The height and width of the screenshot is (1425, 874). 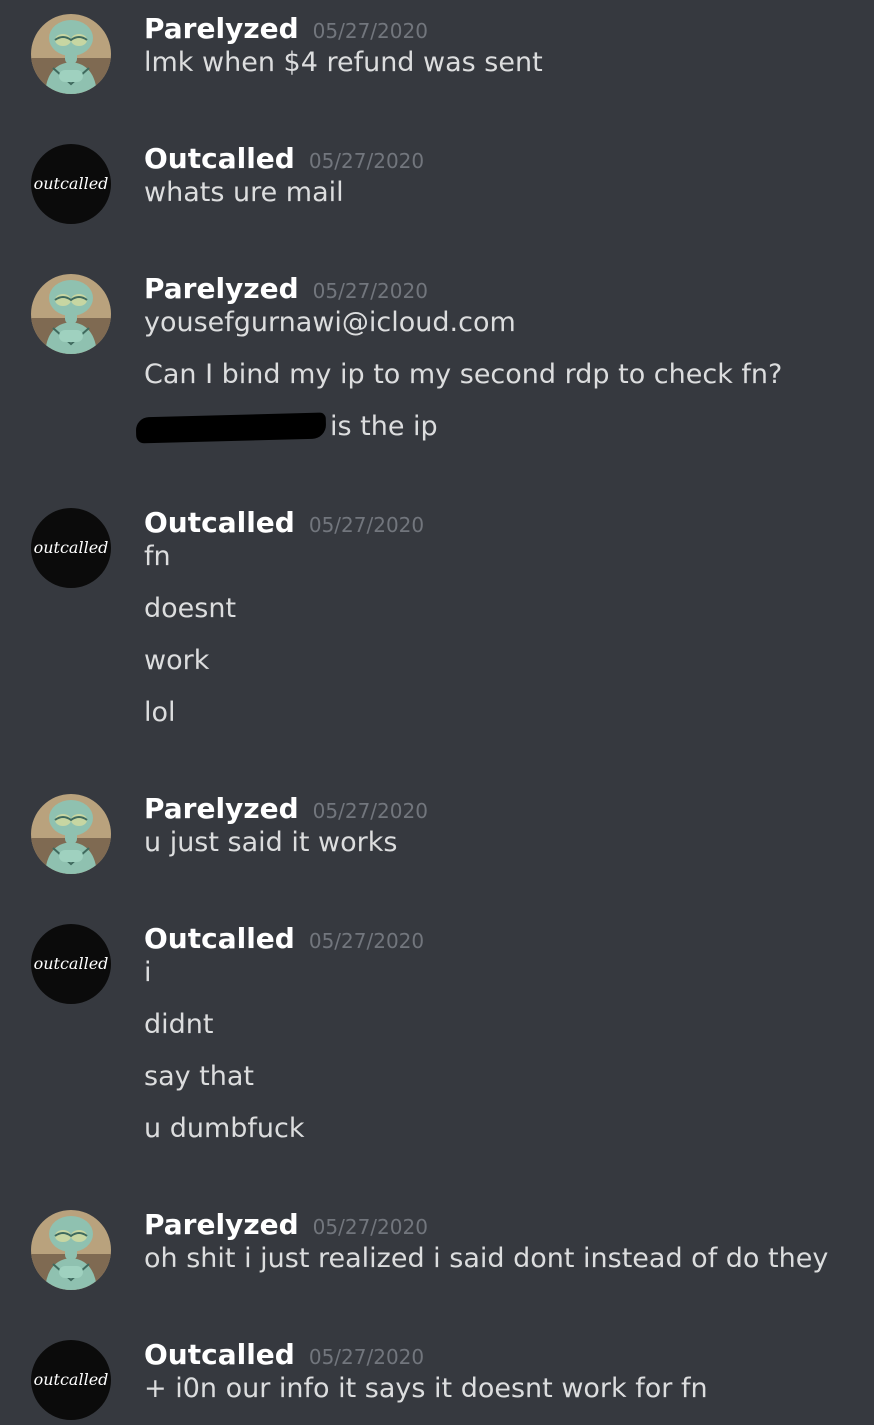 What do you see at coordinates (343, 62) in the screenshot?
I see `message-text: lmk when $4 refund was sent` at bounding box center [343, 62].